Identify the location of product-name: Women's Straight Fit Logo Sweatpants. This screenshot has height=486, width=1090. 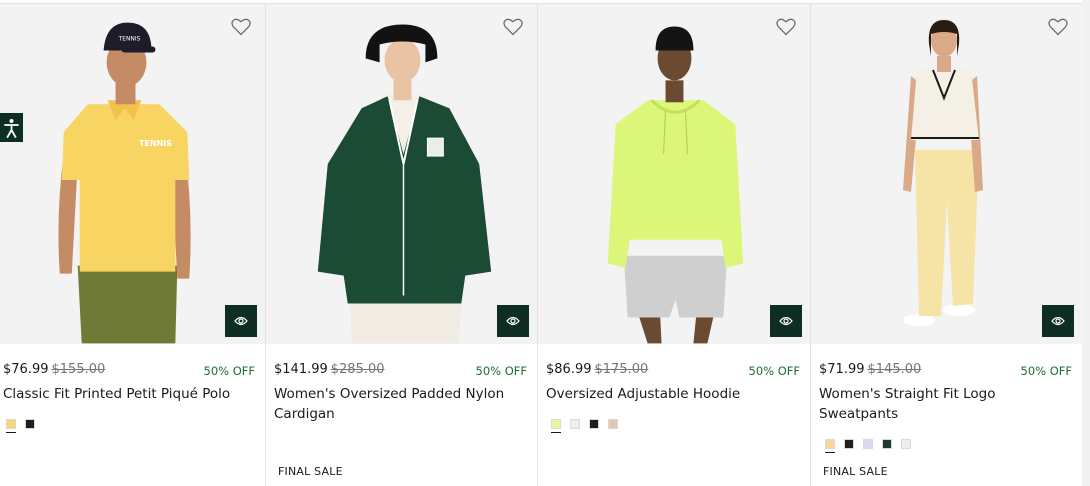
(945, 404).